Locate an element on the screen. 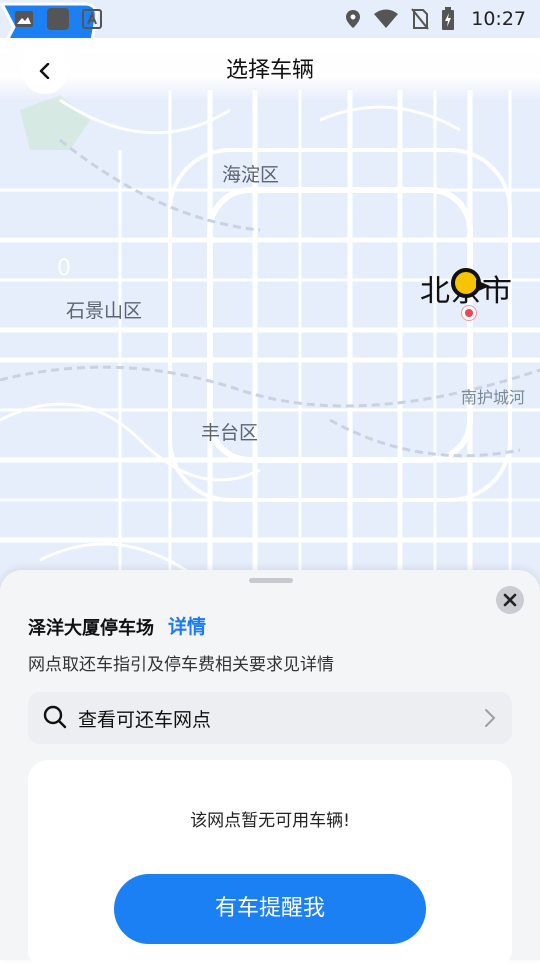 Image resolution: width=540 pixels, height=970 pixels. search-icon is located at coordinates (55, 717).